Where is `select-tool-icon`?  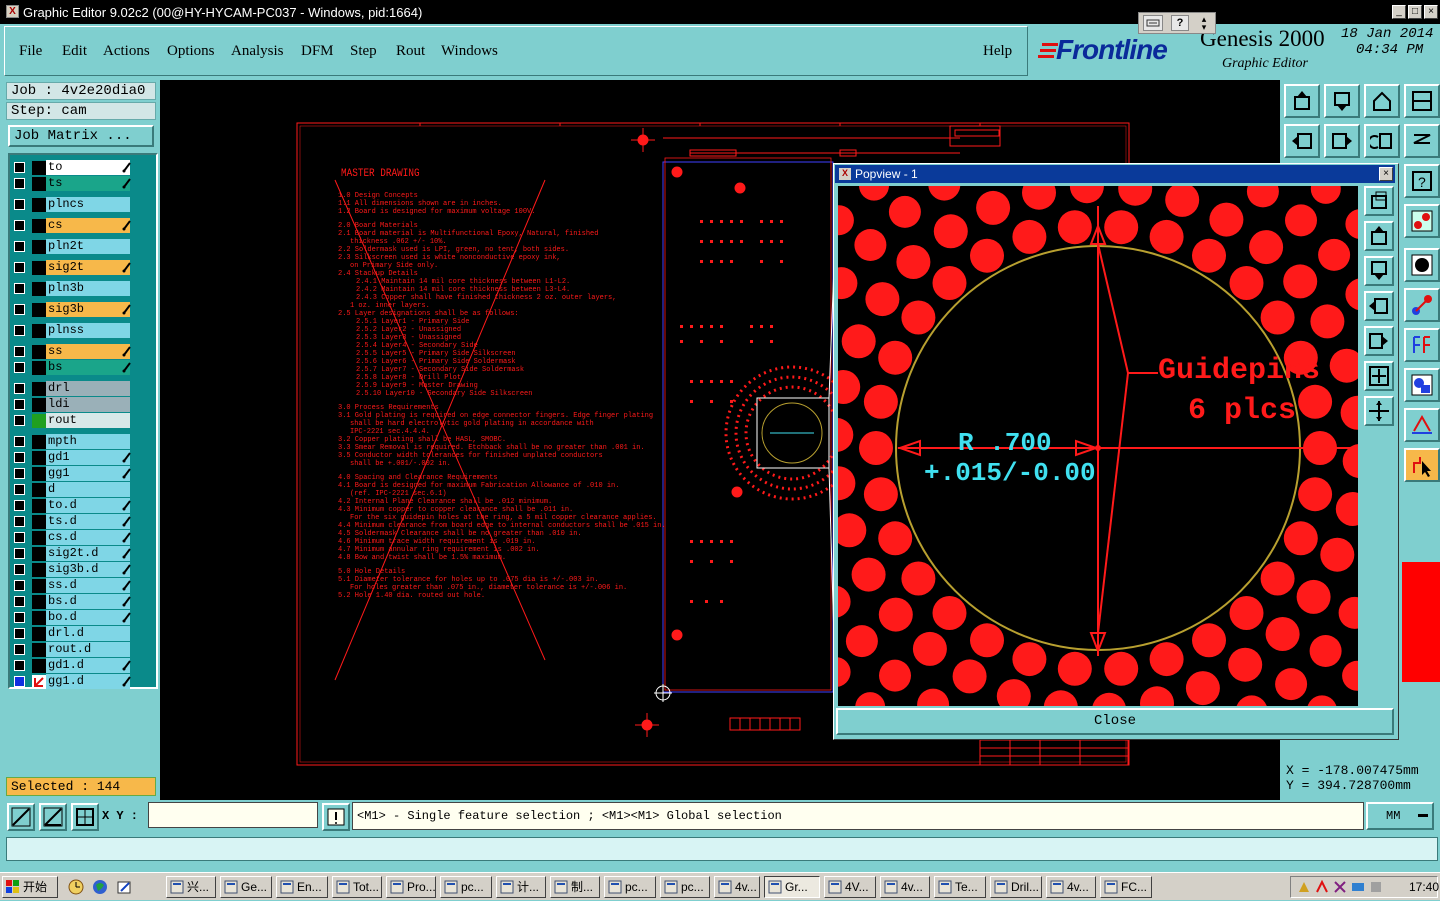 select-tool-icon is located at coordinates (1422, 465).